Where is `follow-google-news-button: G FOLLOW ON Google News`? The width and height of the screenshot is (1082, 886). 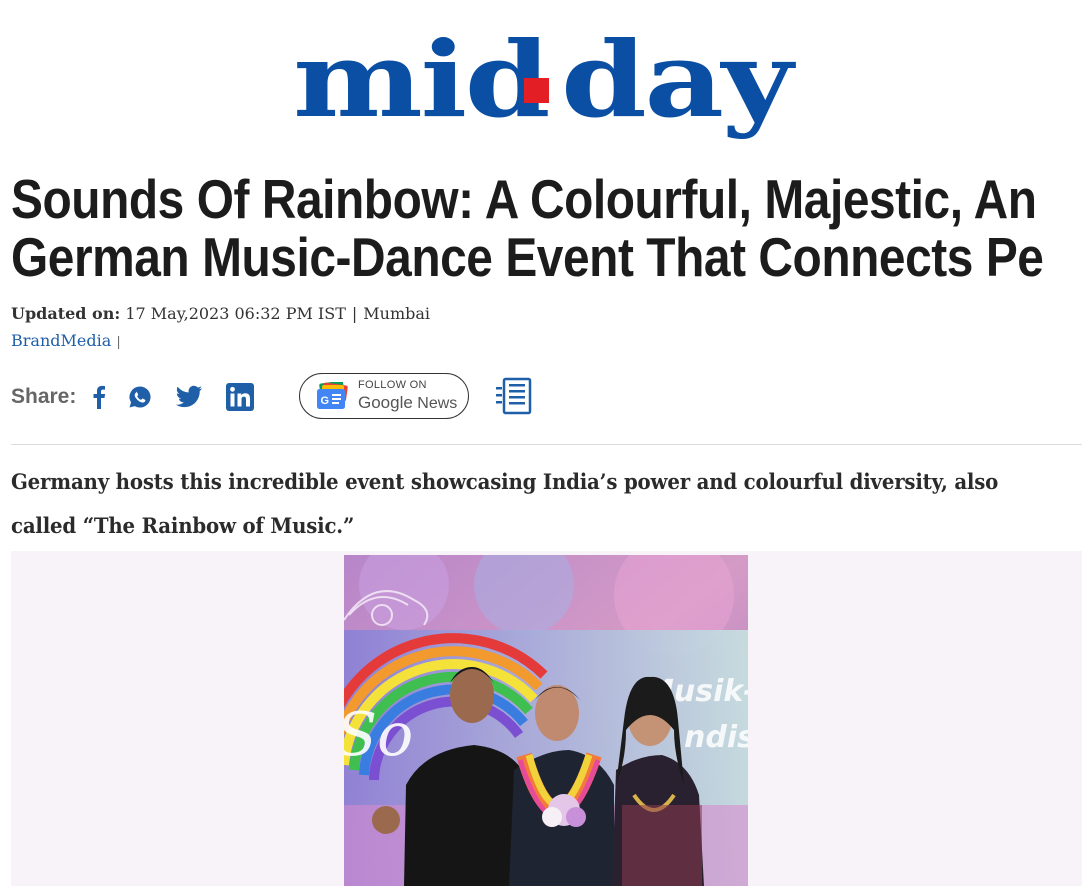
follow-google-news-button: G FOLLOW ON Google News is located at coordinates (384, 396).